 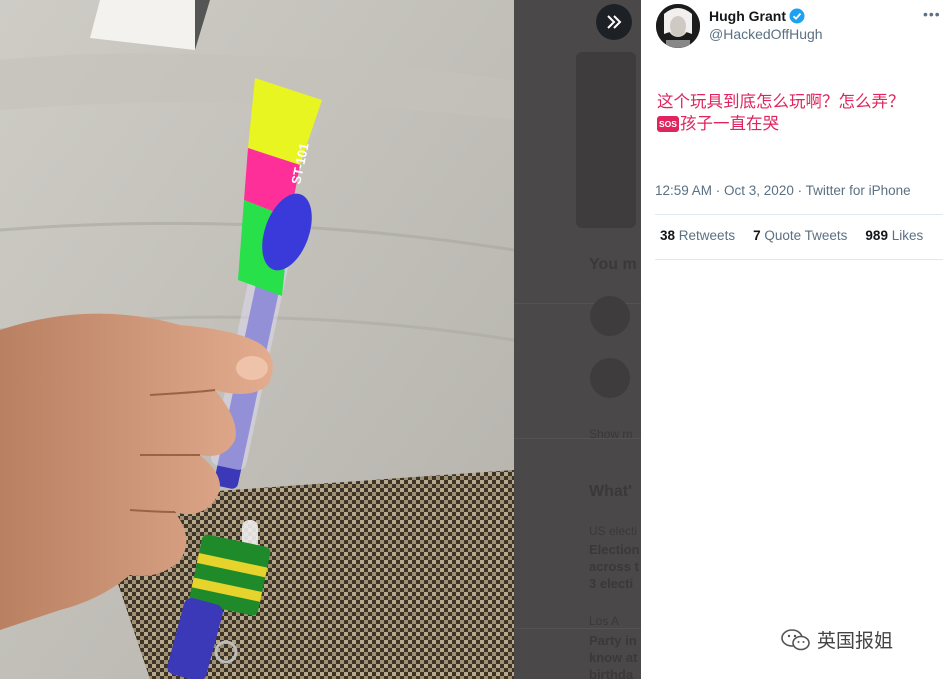 I want to click on watermark: 英国报姐, so click(x=837, y=639).